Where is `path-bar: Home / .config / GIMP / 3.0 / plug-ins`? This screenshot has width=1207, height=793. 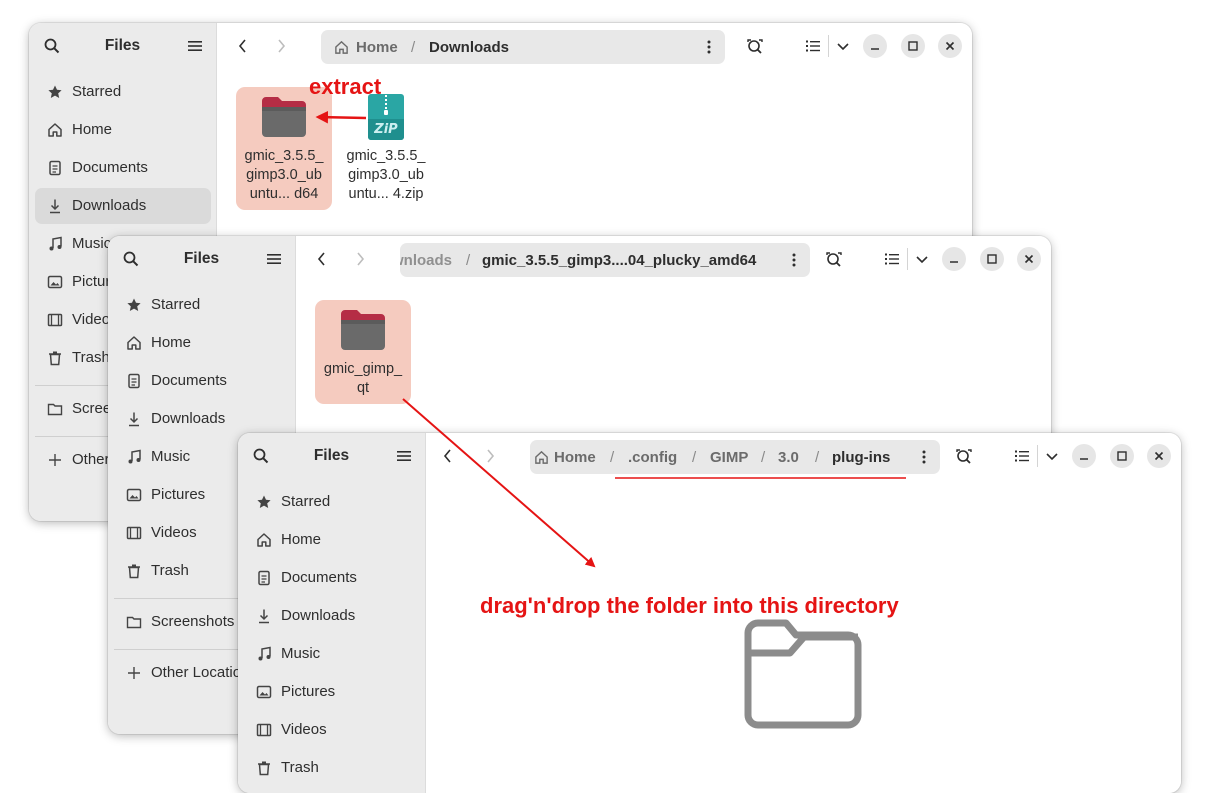
path-bar: Home / .config / GIMP / 3.0 / plug-ins is located at coordinates (735, 457).